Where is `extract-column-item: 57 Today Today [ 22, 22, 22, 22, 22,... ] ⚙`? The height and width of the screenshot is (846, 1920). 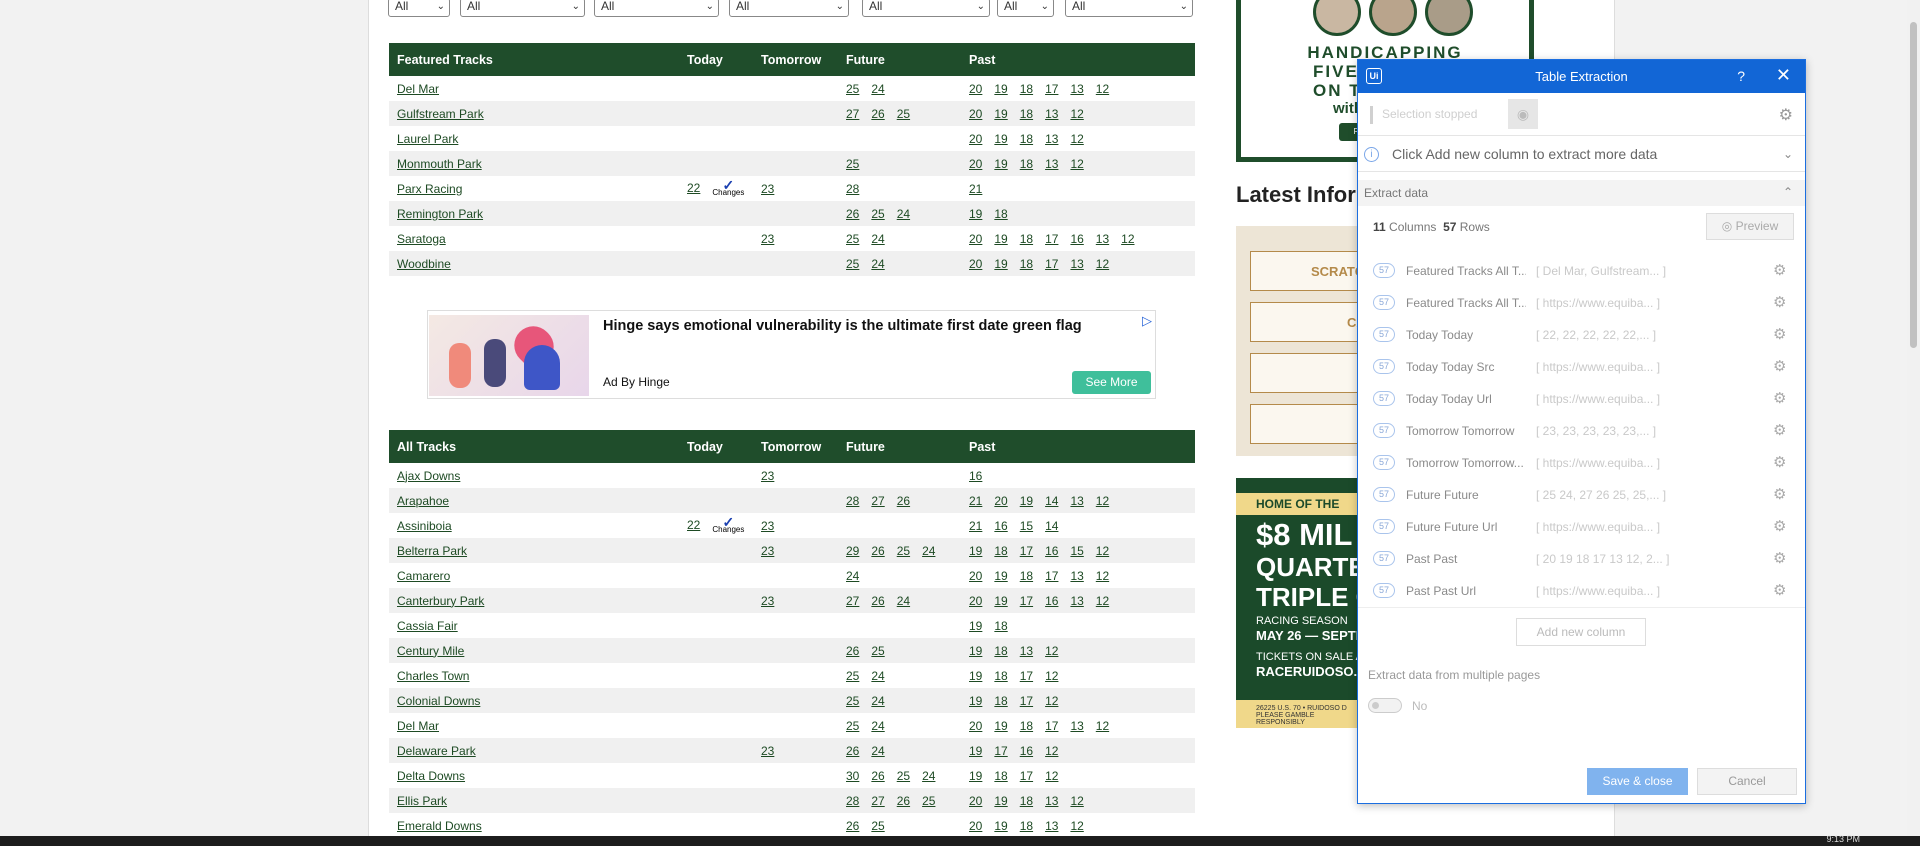 extract-column-item: 57 Today Today [ 22, 22, 22, 22, 22,... ] ⚙ is located at coordinates (1583, 336).